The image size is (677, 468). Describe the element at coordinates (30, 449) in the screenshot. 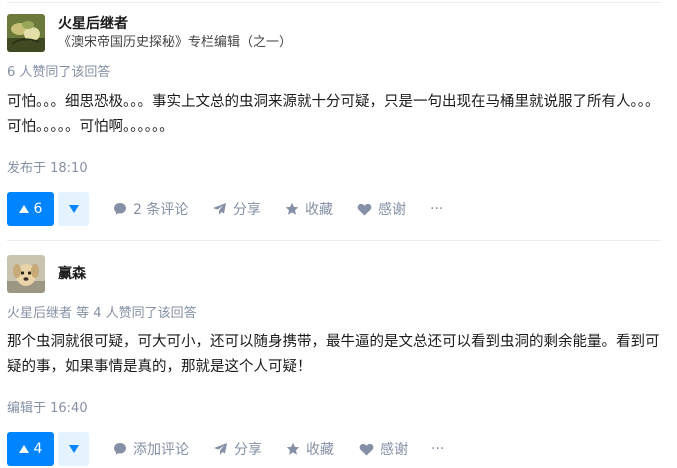

I see `upvote-button: 4` at that location.